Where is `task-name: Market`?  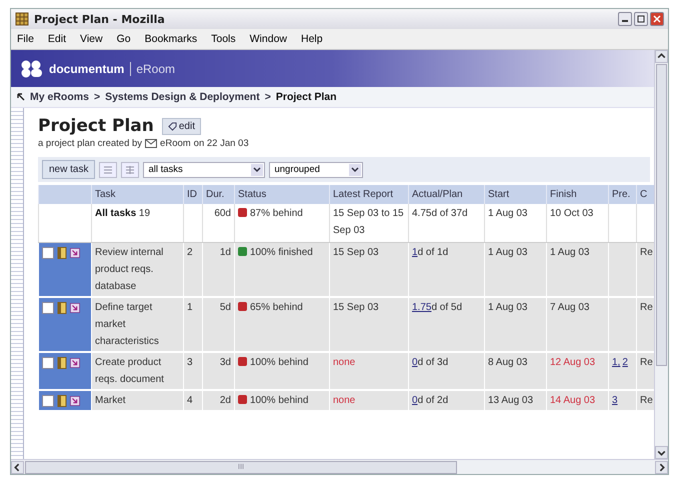 task-name: Market is located at coordinates (138, 400).